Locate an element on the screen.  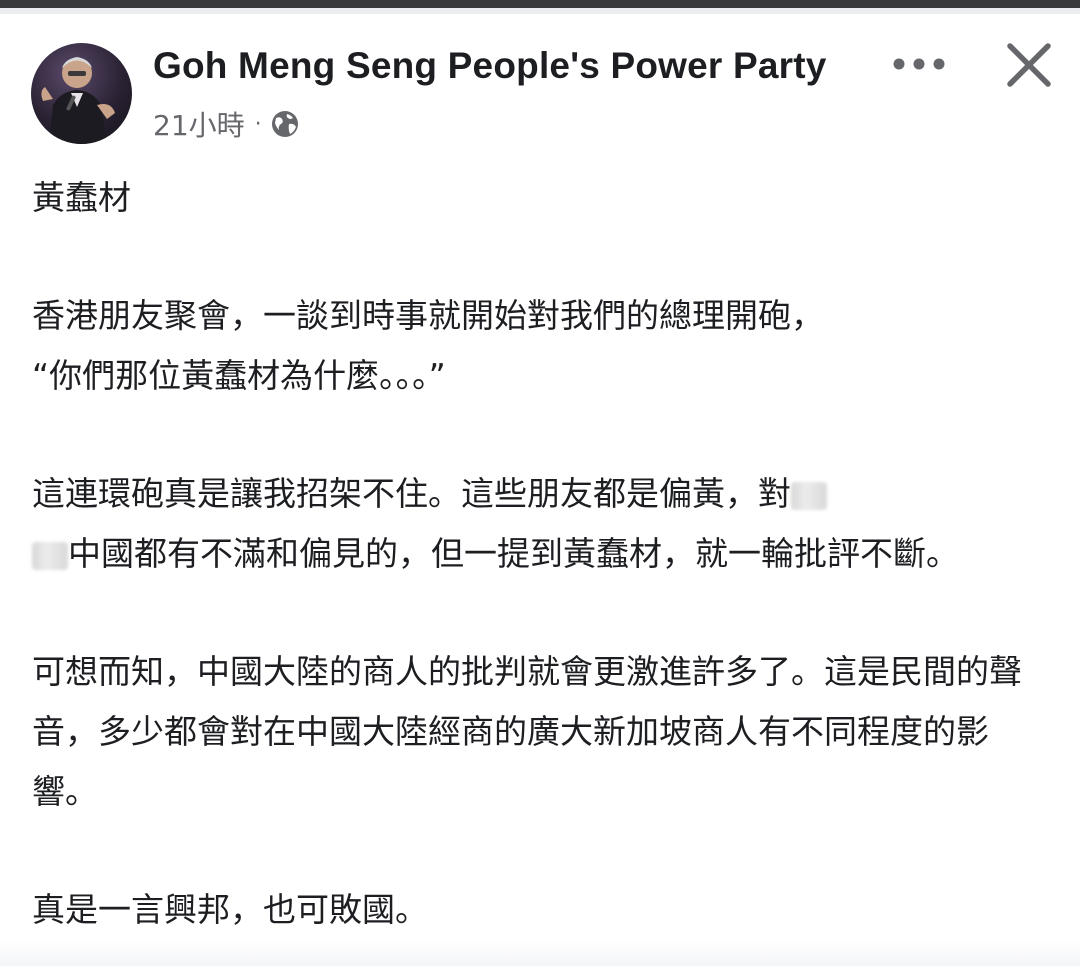
status-bar-strip is located at coordinates (540, 4).